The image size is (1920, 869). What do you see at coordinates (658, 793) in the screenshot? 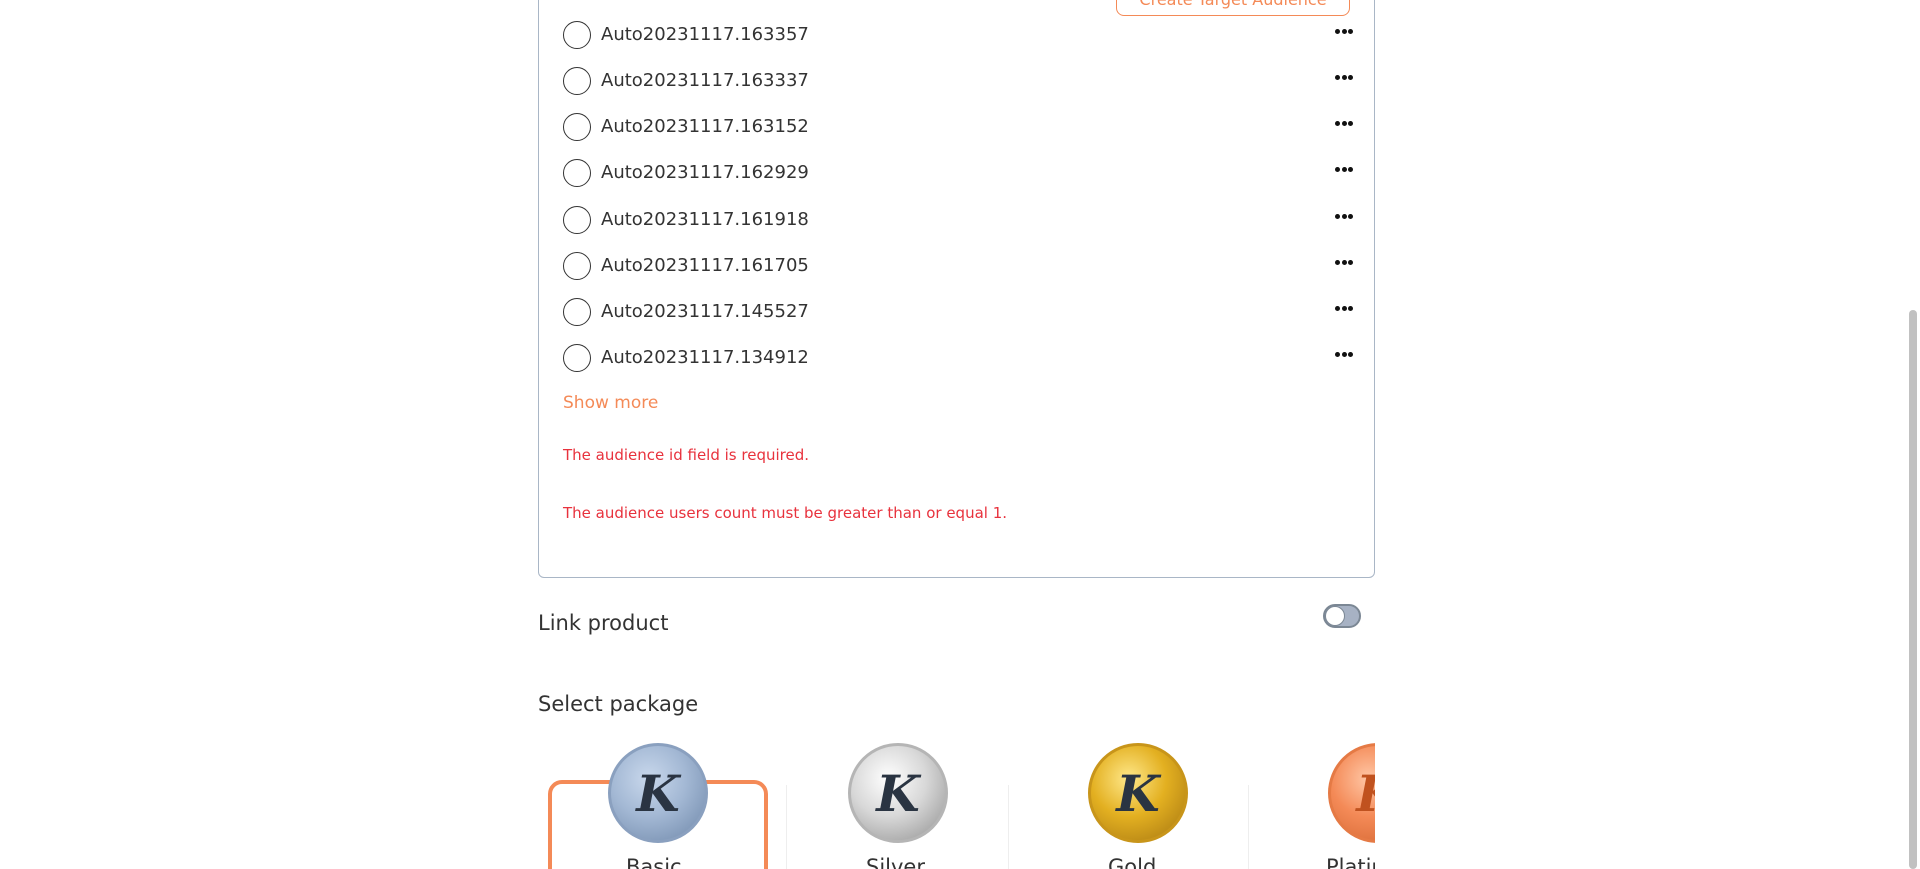
I see `basic-coin-icon: K` at bounding box center [658, 793].